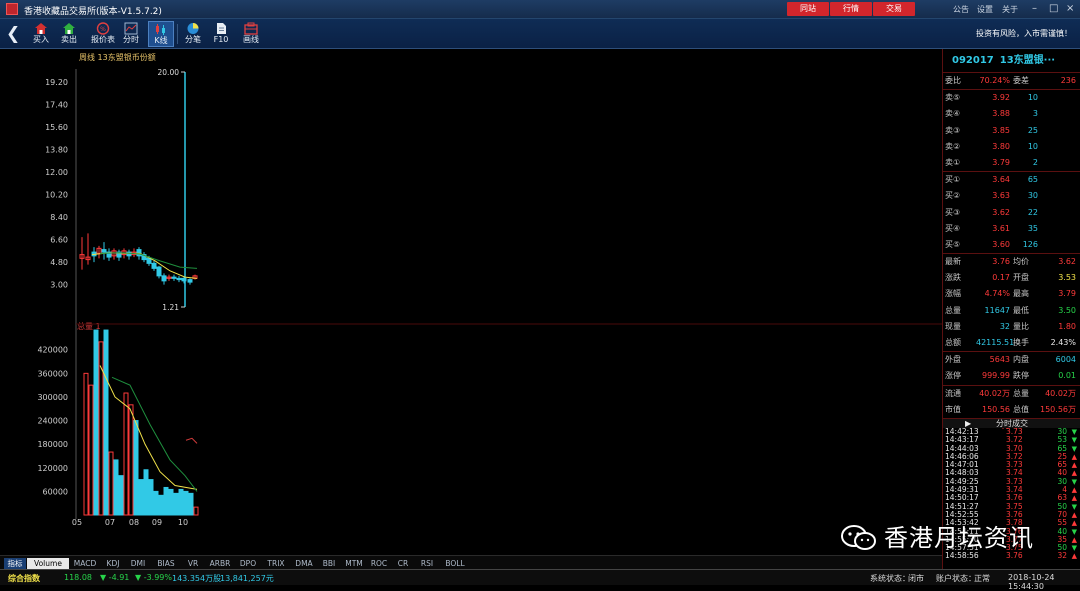  I want to click on quote-table-label: 报价表, so click(103, 39).